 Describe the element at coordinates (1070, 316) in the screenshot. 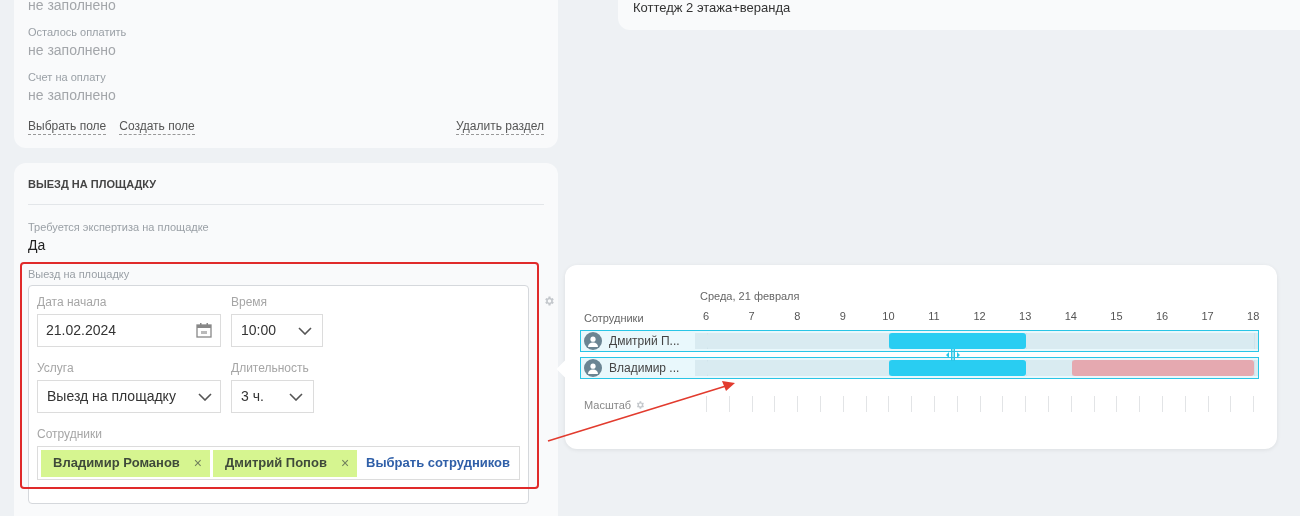

I see `hour-label: 14` at that location.